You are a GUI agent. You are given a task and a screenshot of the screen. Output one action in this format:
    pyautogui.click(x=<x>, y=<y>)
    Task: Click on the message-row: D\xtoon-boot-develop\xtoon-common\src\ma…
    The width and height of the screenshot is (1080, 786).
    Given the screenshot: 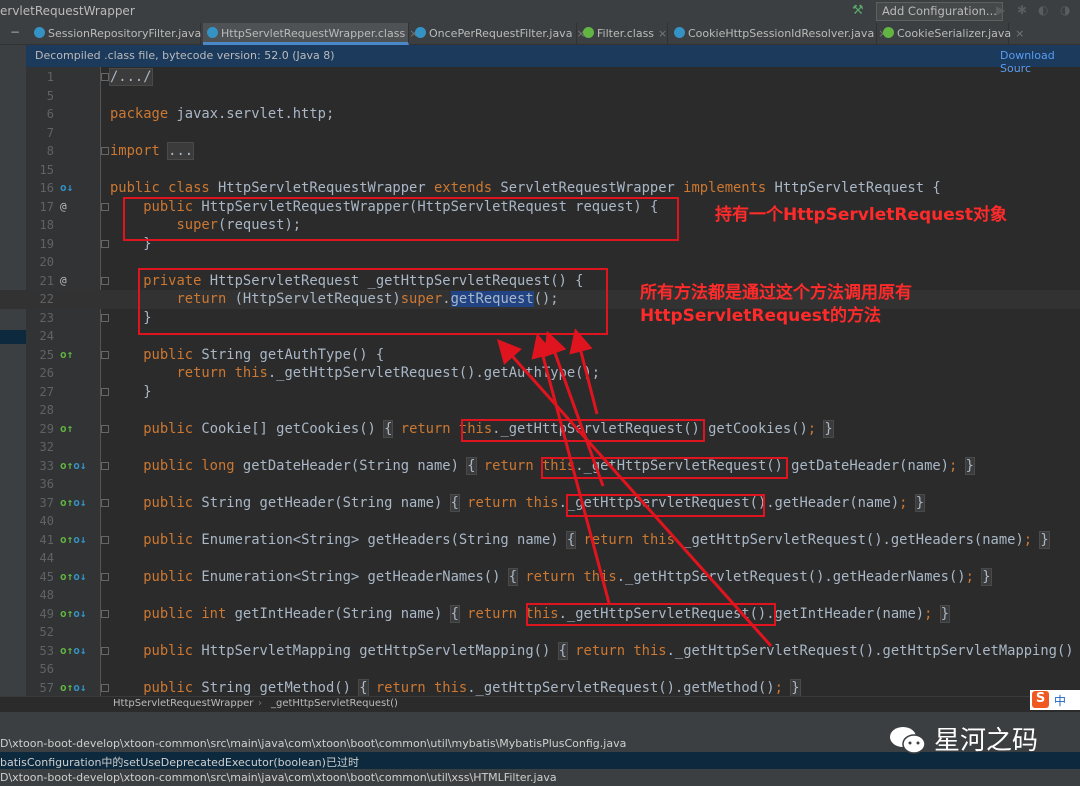 What is the action you would take?
    pyautogui.click(x=540, y=777)
    